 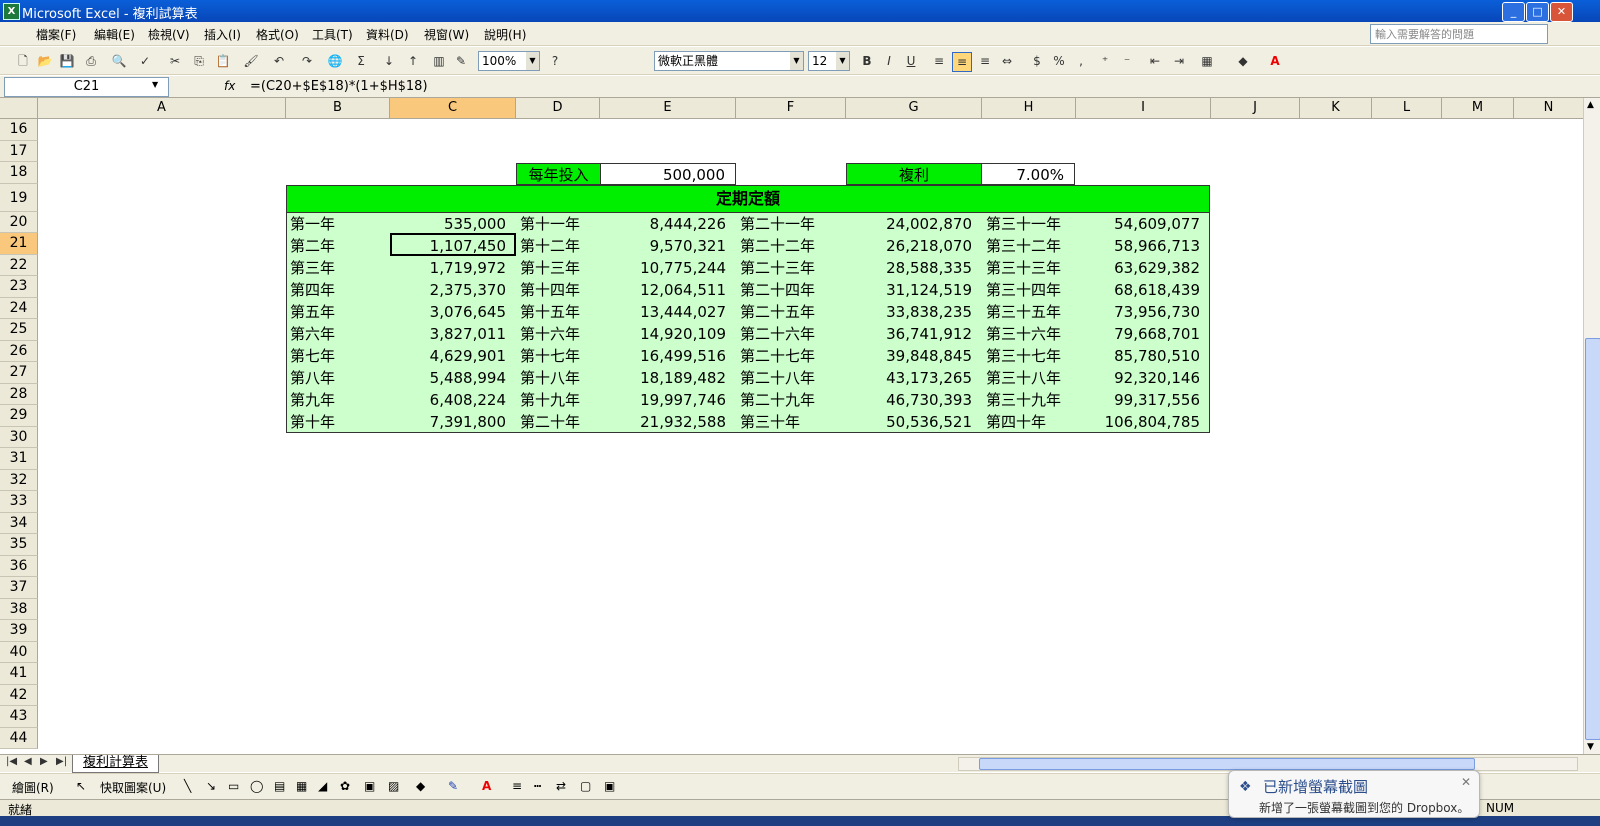 I want to click on year-value: 26,218,070, so click(x=914, y=246).